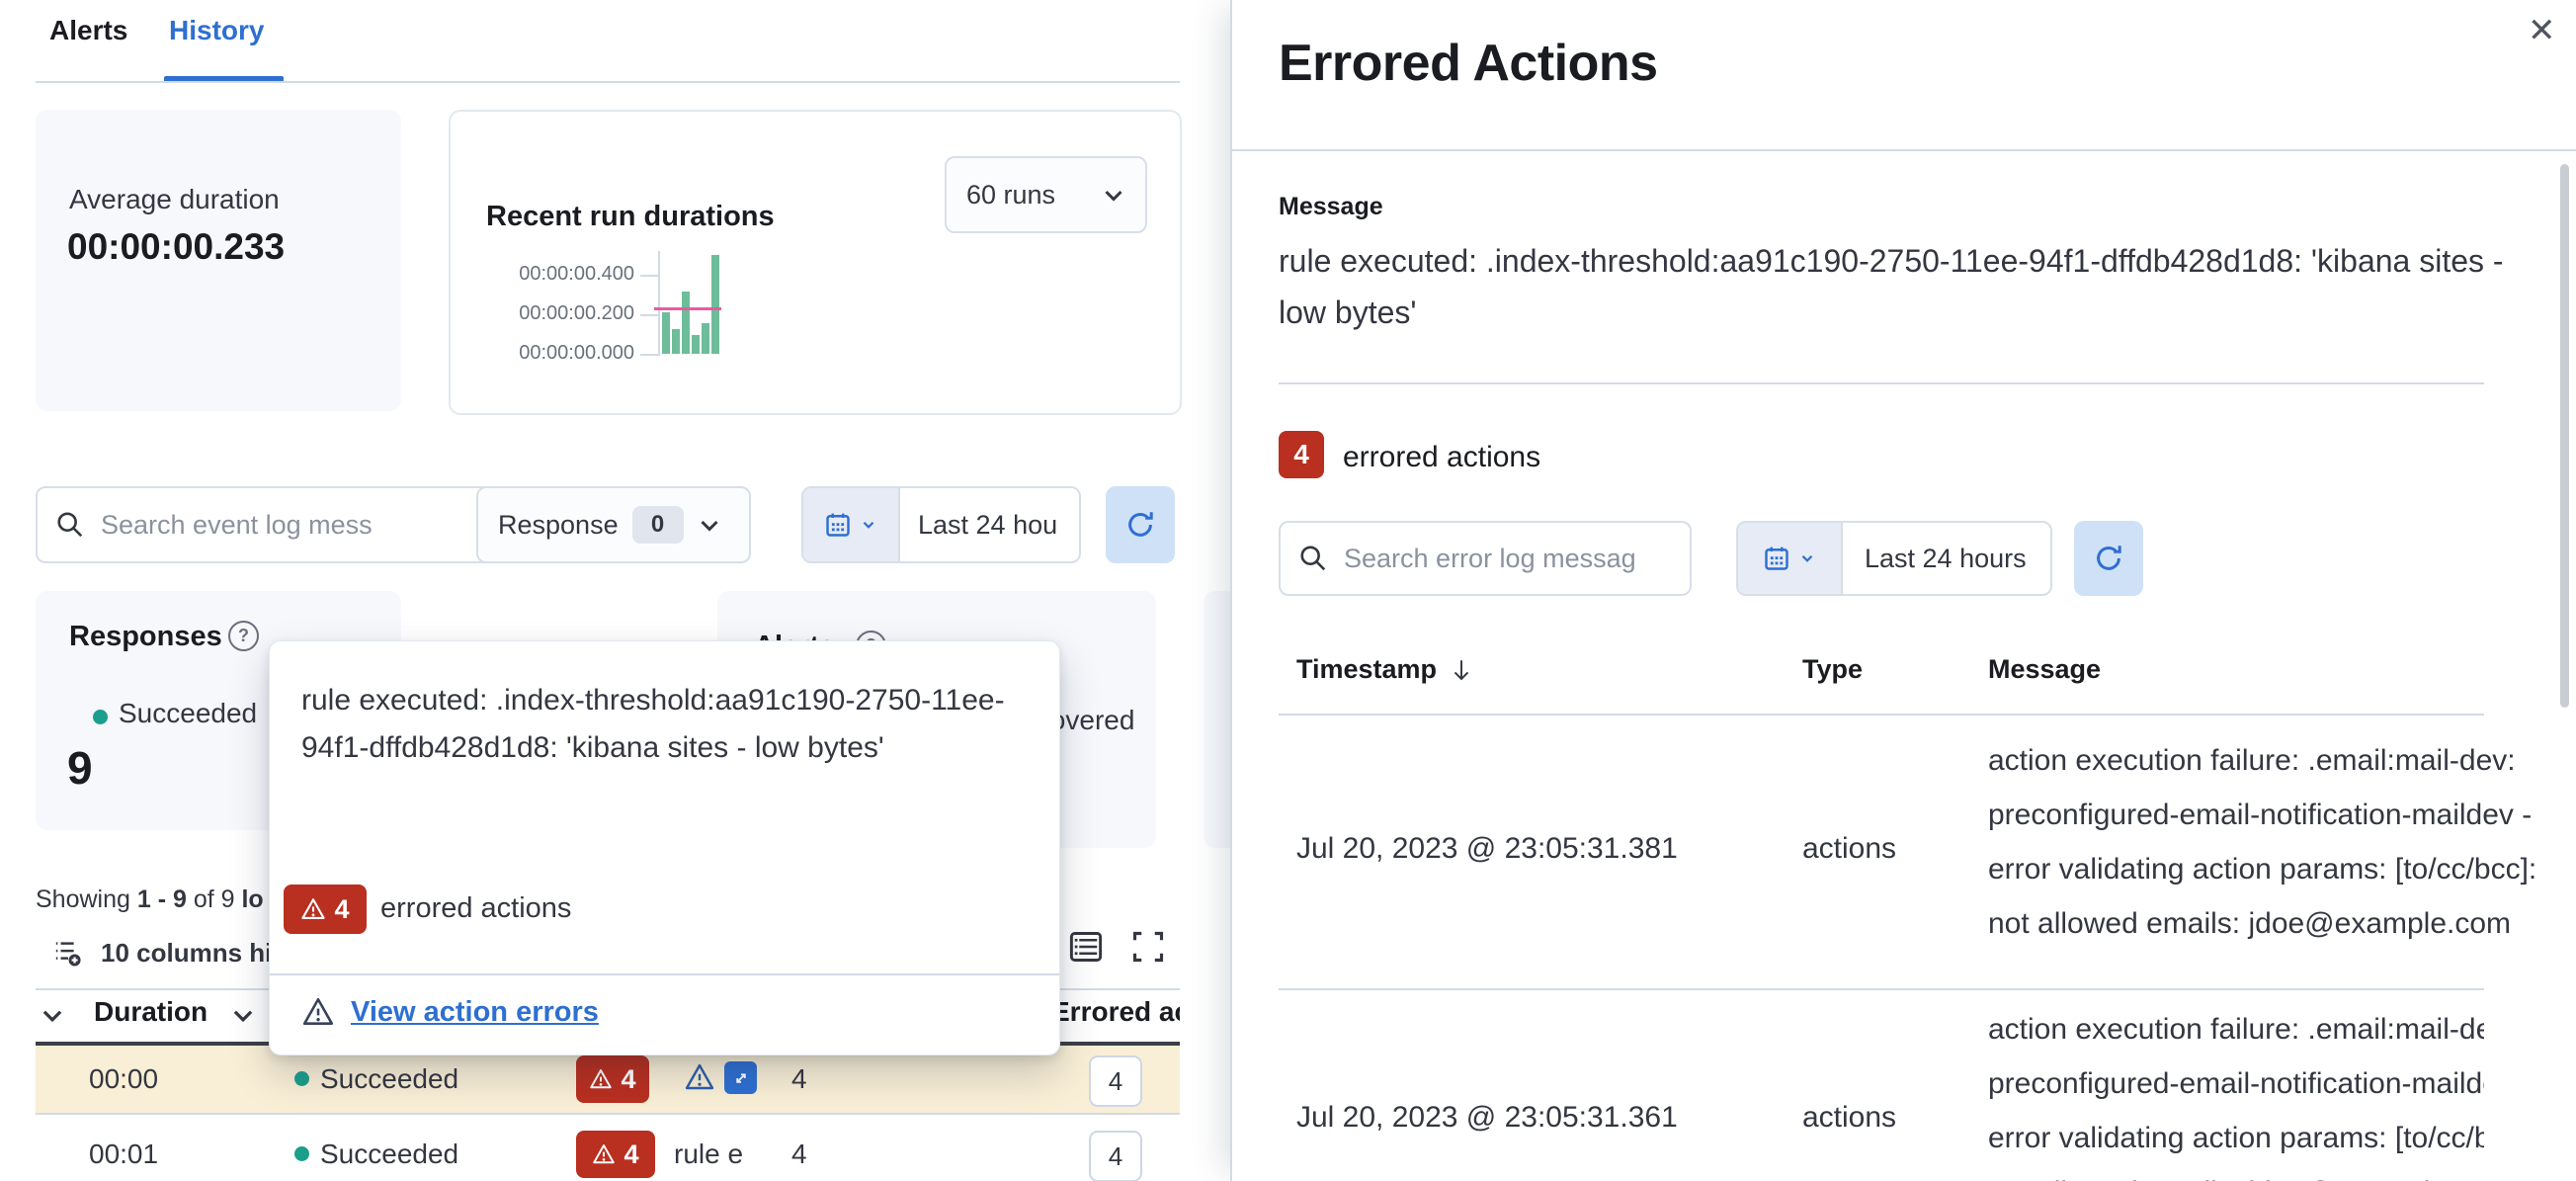  I want to click on flyout-scrollbar, so click(2564, 436).